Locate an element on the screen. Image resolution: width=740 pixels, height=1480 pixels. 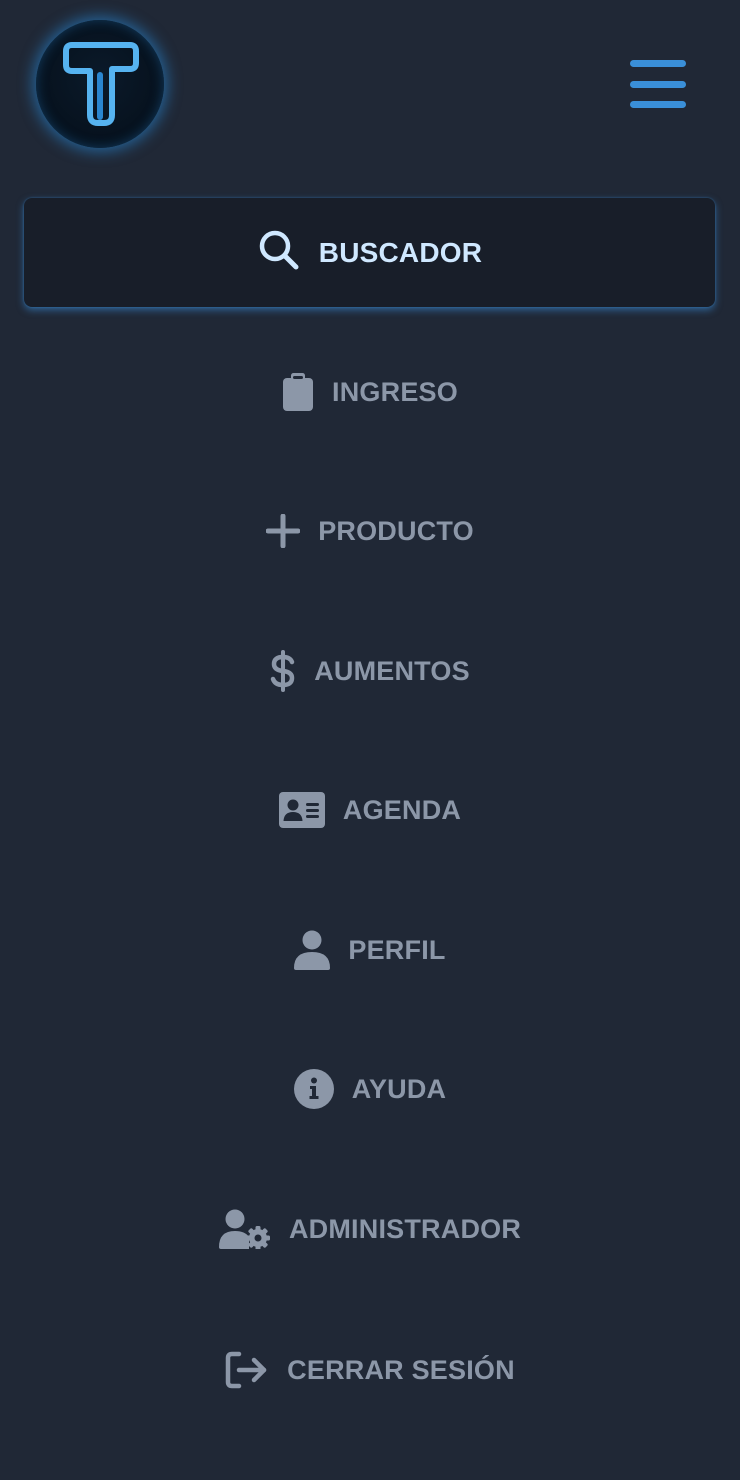
nav-item-producto: PRODUCTO is located at coordinates (370, 531).